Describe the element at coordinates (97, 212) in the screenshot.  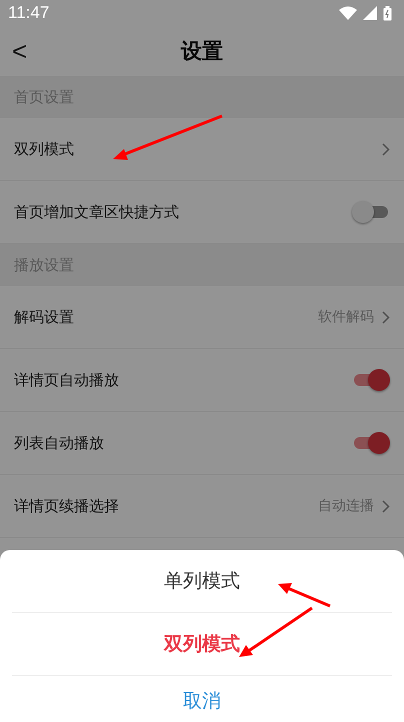
I see `setting-label: 首页增加文章区快捷方式` at that location.